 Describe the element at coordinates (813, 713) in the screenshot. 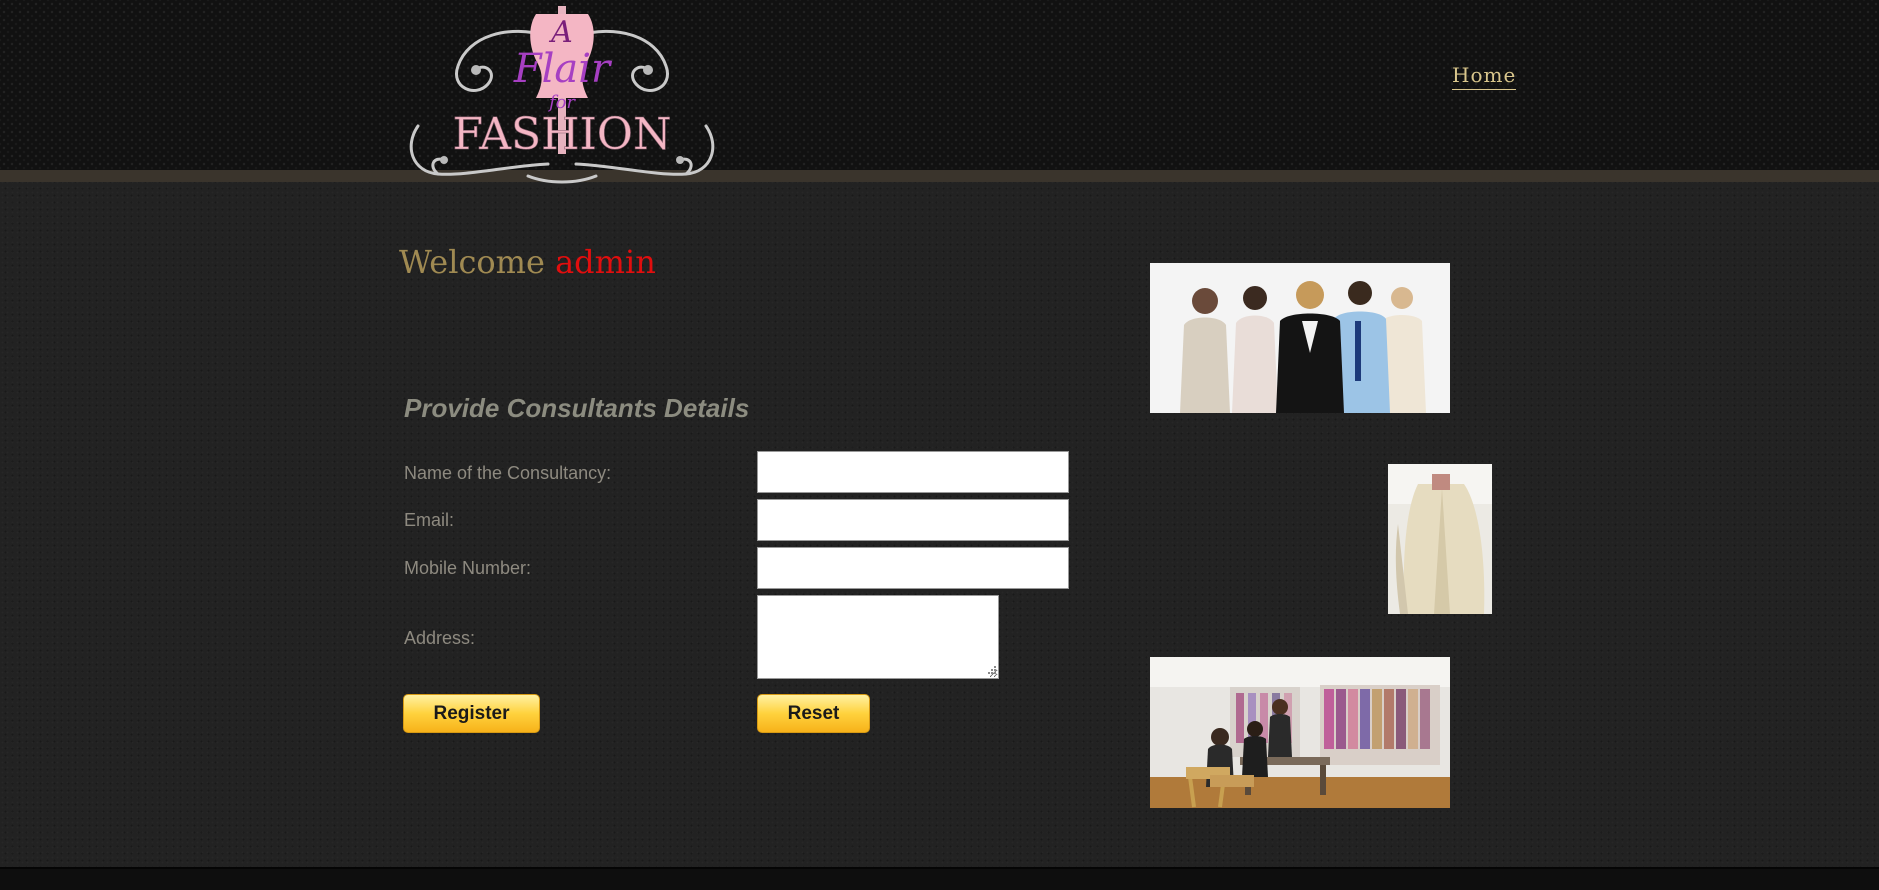

I see `reset-button: Reset` at that location.